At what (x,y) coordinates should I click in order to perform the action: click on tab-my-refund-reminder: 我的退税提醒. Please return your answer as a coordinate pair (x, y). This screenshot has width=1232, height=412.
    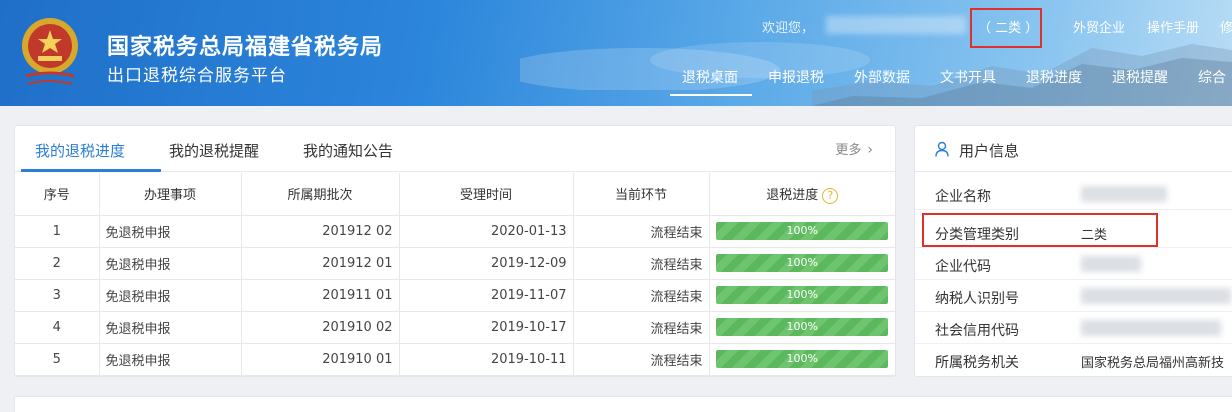
    Looking at the image, I should click on (214, 150).